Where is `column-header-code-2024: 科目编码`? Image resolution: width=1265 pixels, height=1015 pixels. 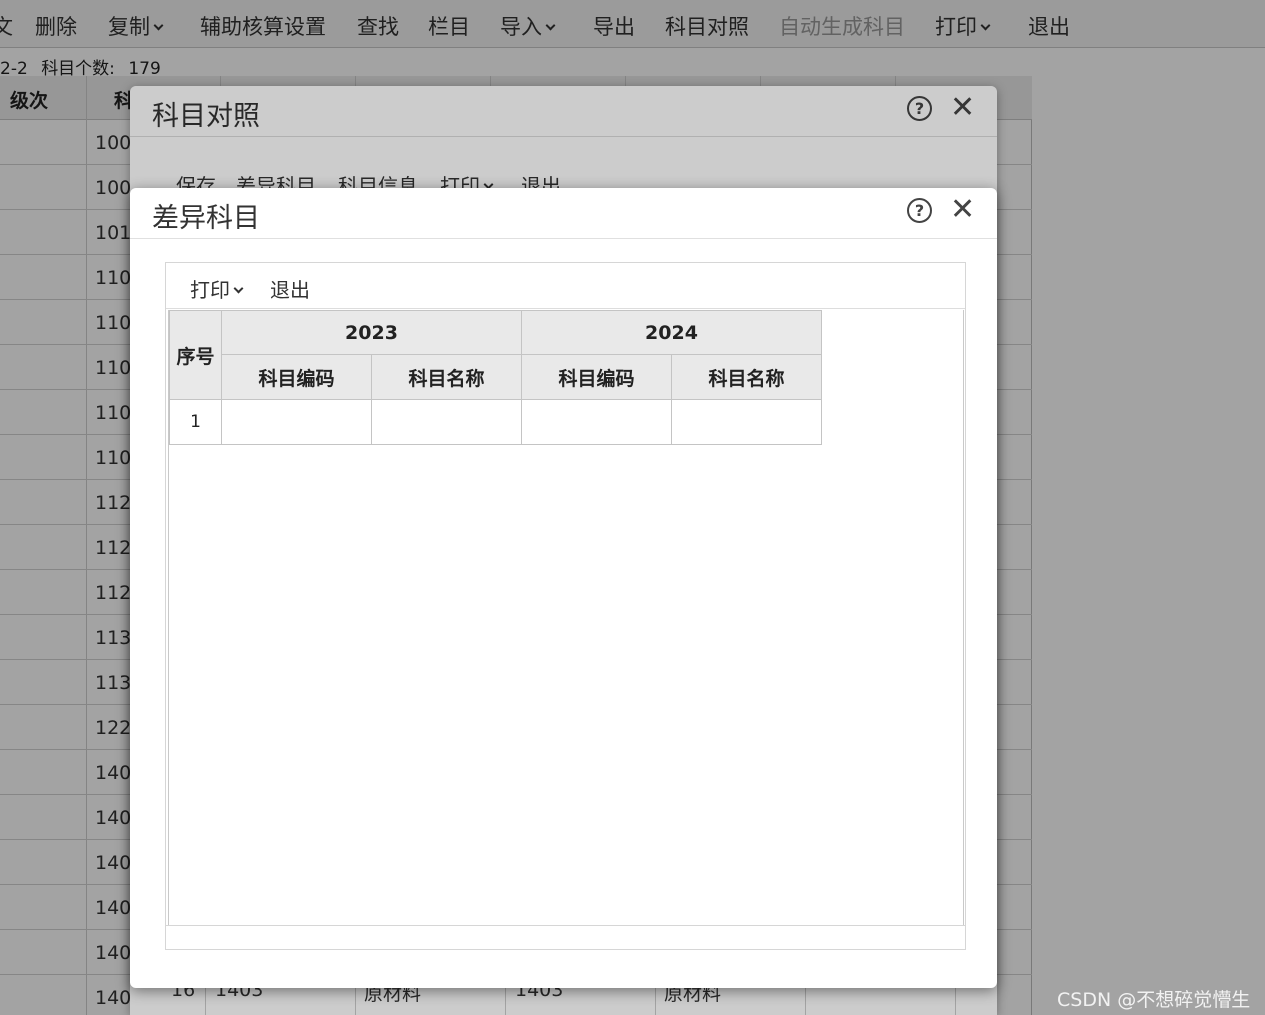
column-header-code-2024: 科目编码 is located at coordinates (596, 377).